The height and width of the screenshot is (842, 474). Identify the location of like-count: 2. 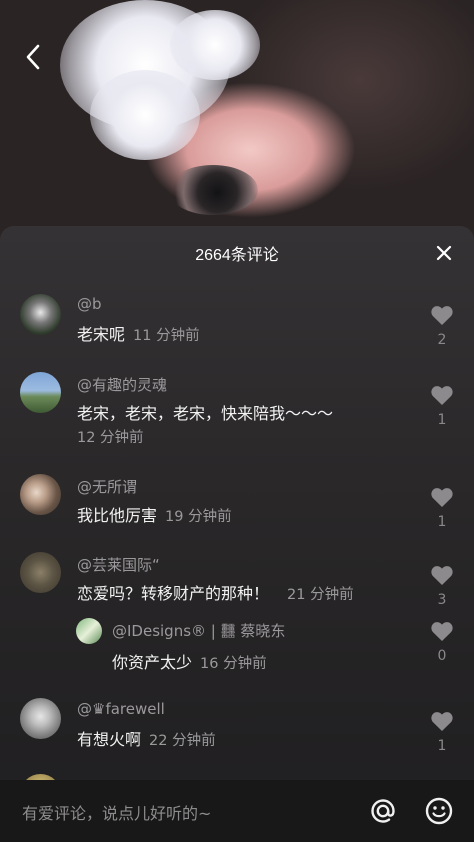
(442, 340).